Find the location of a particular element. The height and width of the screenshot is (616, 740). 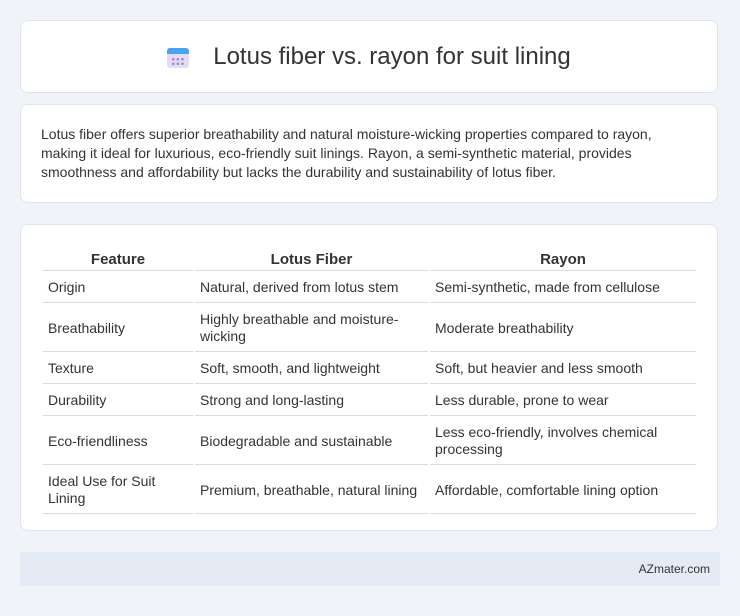

footer: AZmater.com is located at coordinates (370, 569).